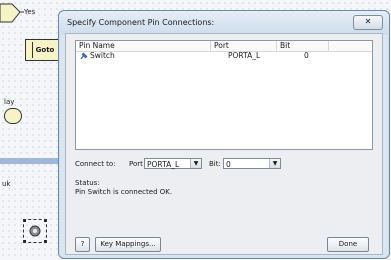  I want to click on port-select: PORTA_L ▼, so click(173, 163).